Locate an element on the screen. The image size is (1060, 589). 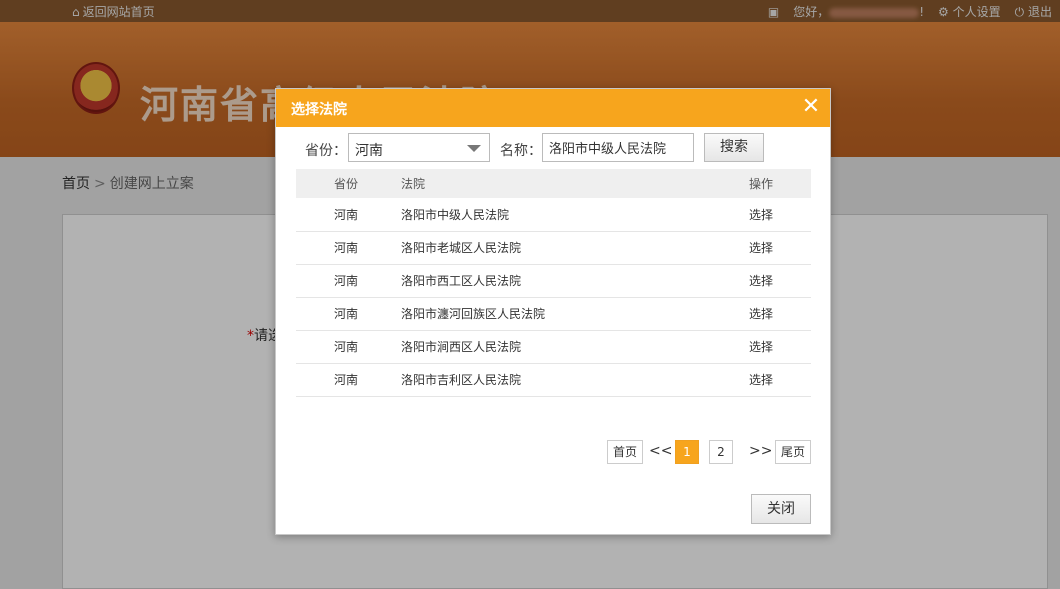
search-button: 搜索 is located at coordinates (734, 147).